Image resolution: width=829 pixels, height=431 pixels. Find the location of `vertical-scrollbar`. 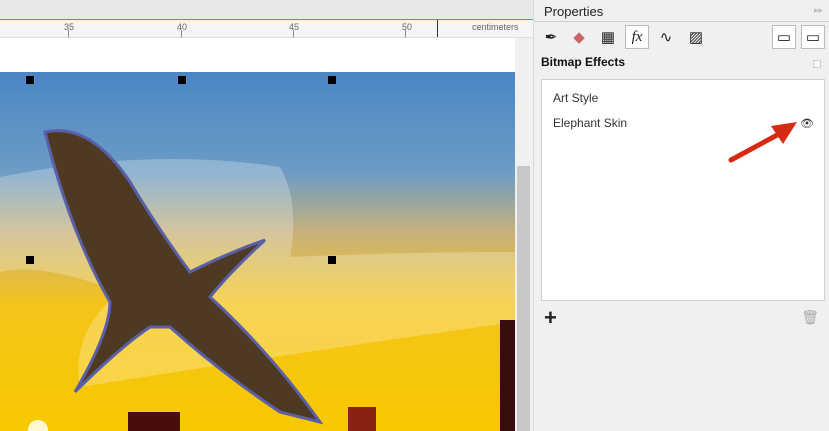

vertical-scrollbar is located at coordinates (523, 234).